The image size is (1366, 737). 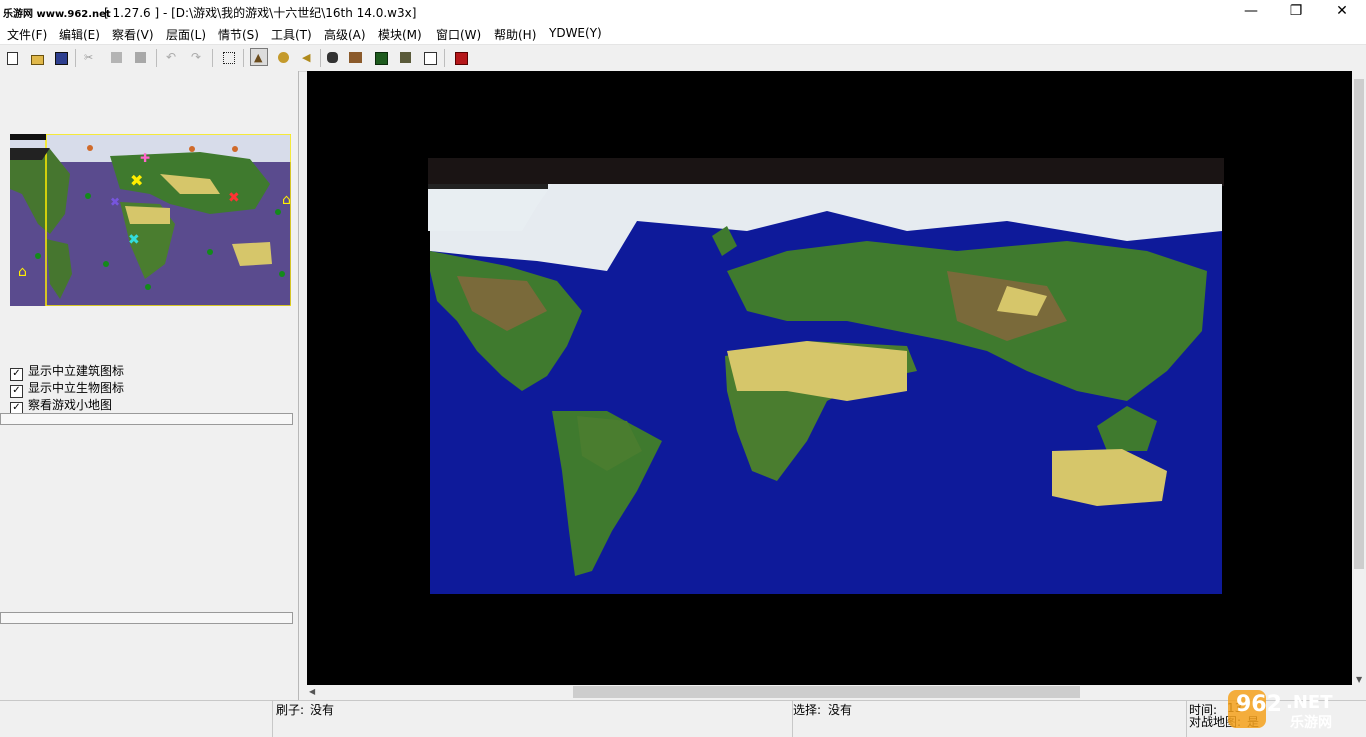 What do you see at coordinates (238, 34) in the screenshot?
I see `menu-scenario: 情节(S)` at bounding box center [238, 34].